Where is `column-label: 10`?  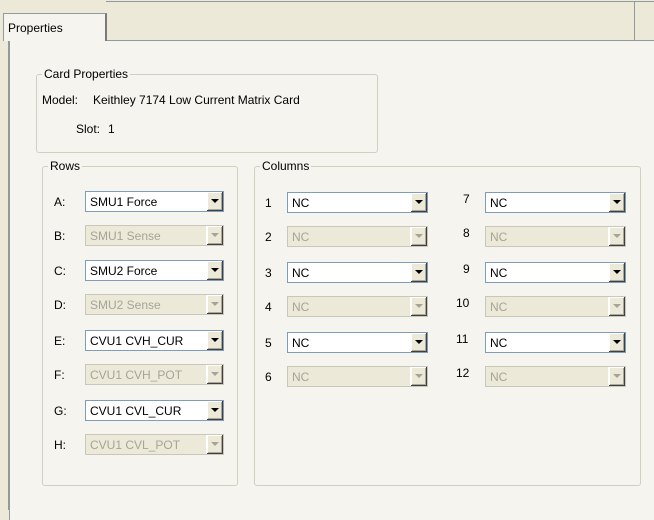
column-label: 10 is located at coordinates (463, 303).